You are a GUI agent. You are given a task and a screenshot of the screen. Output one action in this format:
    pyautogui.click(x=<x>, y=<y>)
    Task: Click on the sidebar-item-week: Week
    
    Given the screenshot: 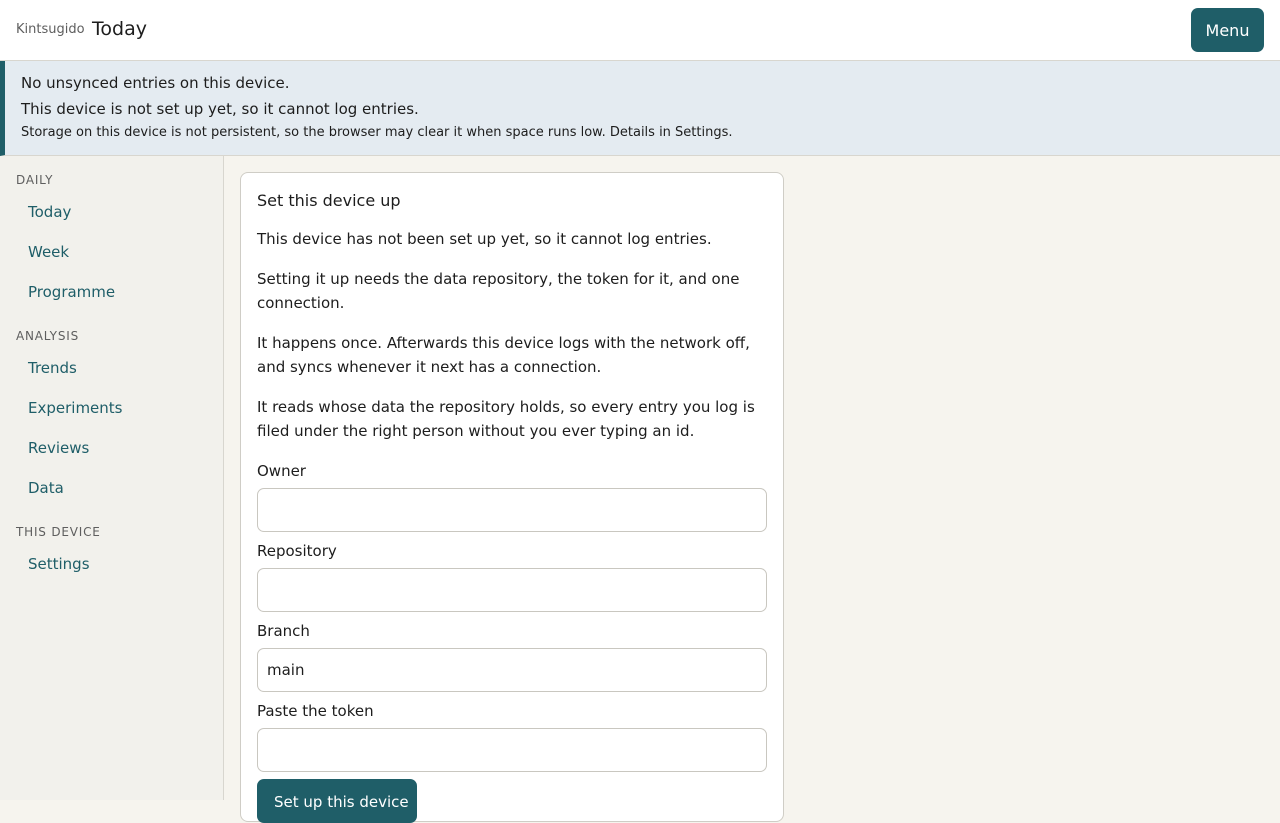 What is the action you would take?
    pyautogui.click(x=48, y=252)
    